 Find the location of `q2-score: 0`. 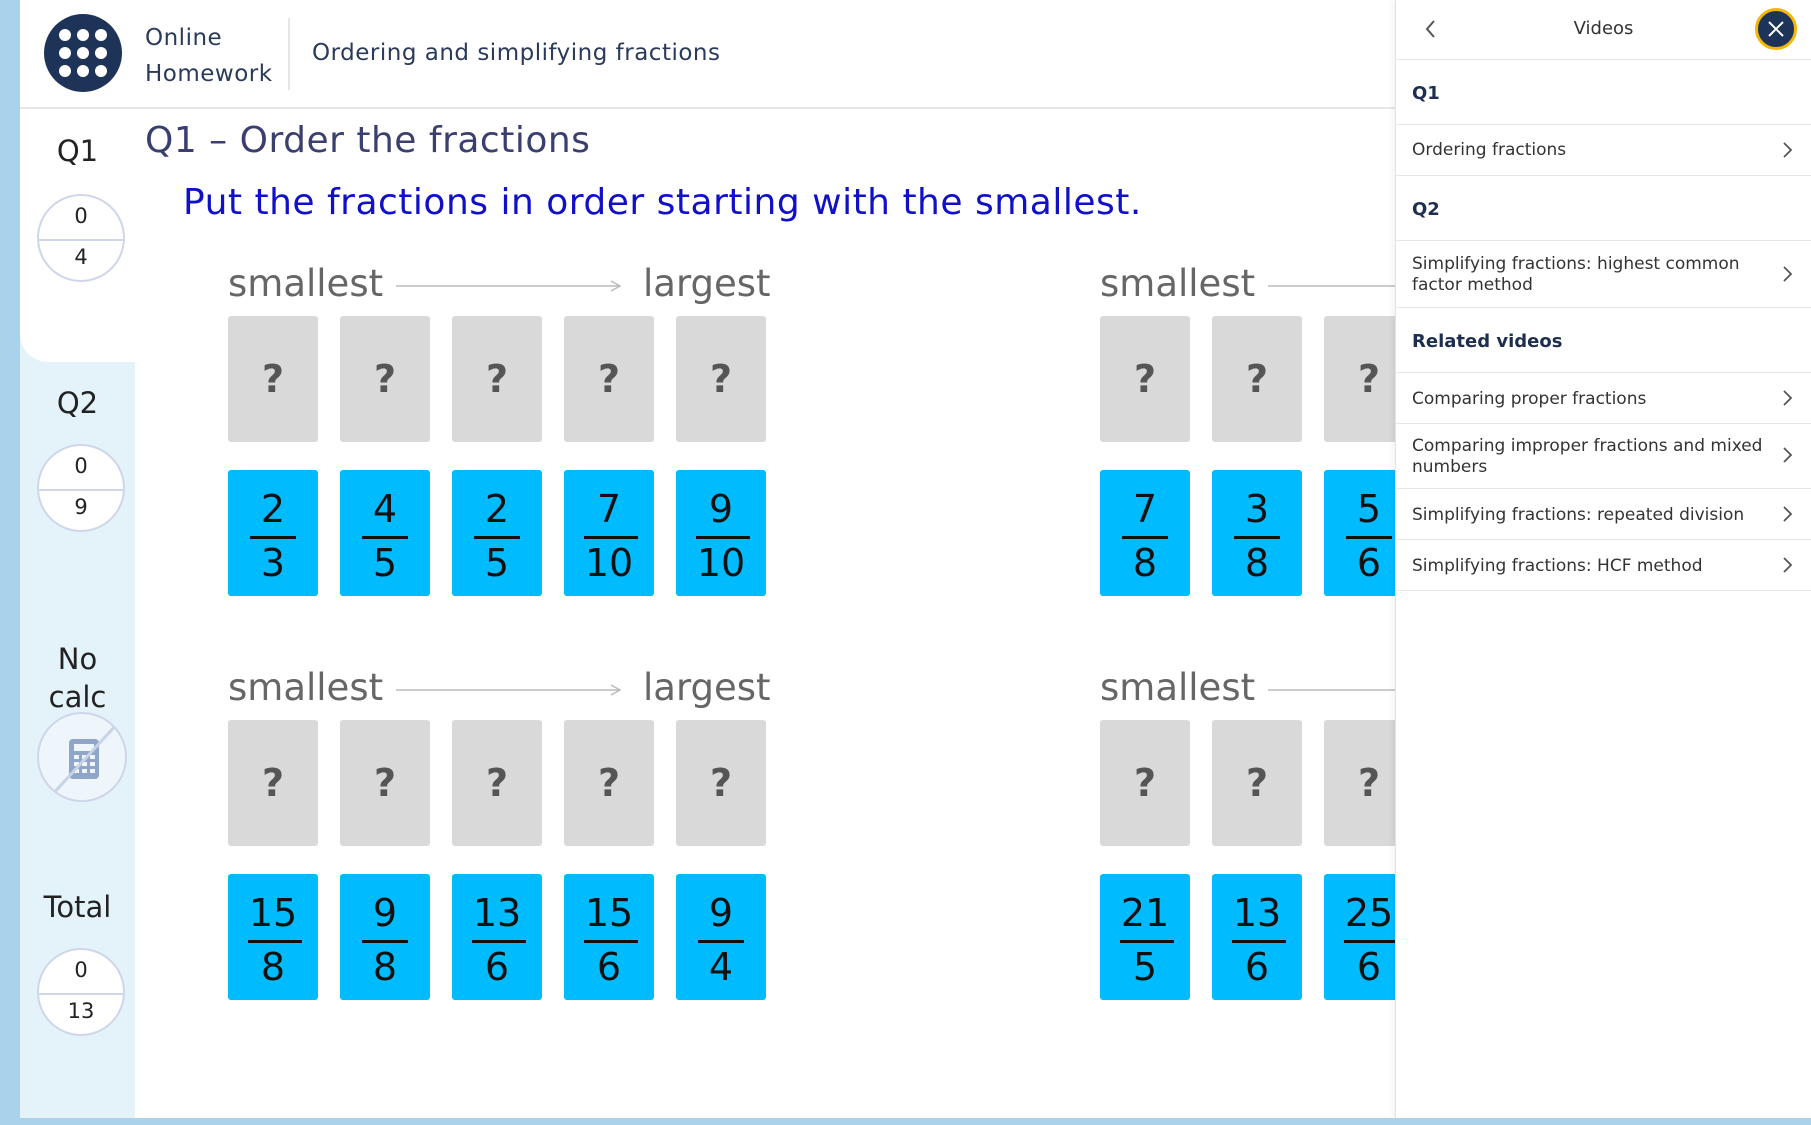

q2-score: 0 is located at coordinates (81, 466).